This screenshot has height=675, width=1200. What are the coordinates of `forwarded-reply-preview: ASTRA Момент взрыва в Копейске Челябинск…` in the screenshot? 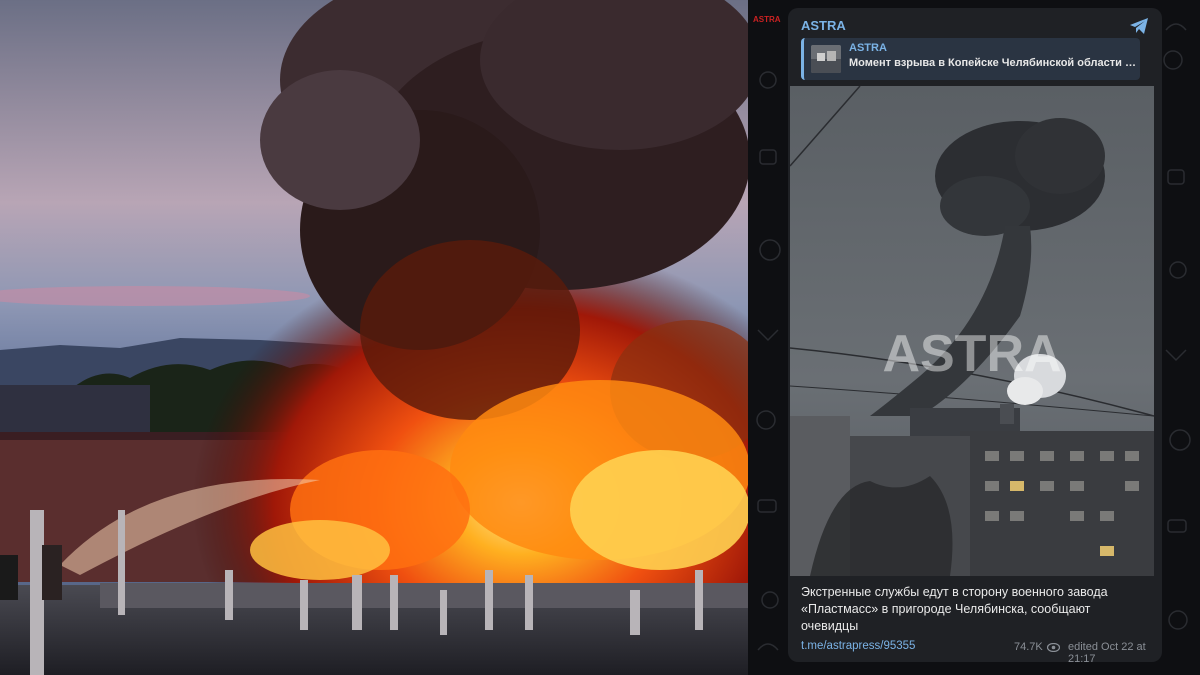 It's located at (970, 59).